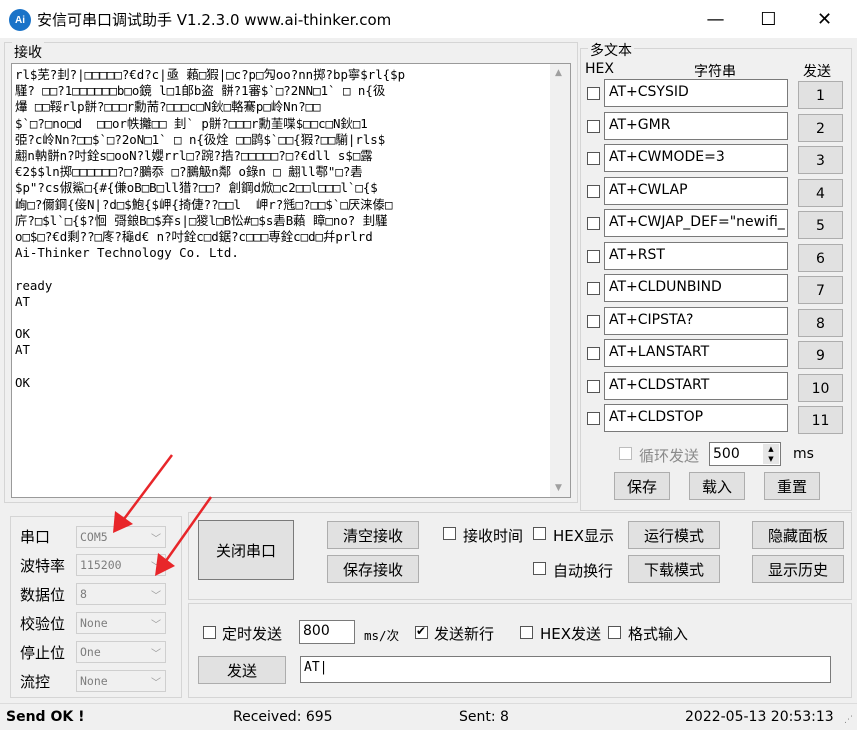 The width and height of the screenshot is (857, 730). I want to click on port-label: 串口, so click(35, 537).